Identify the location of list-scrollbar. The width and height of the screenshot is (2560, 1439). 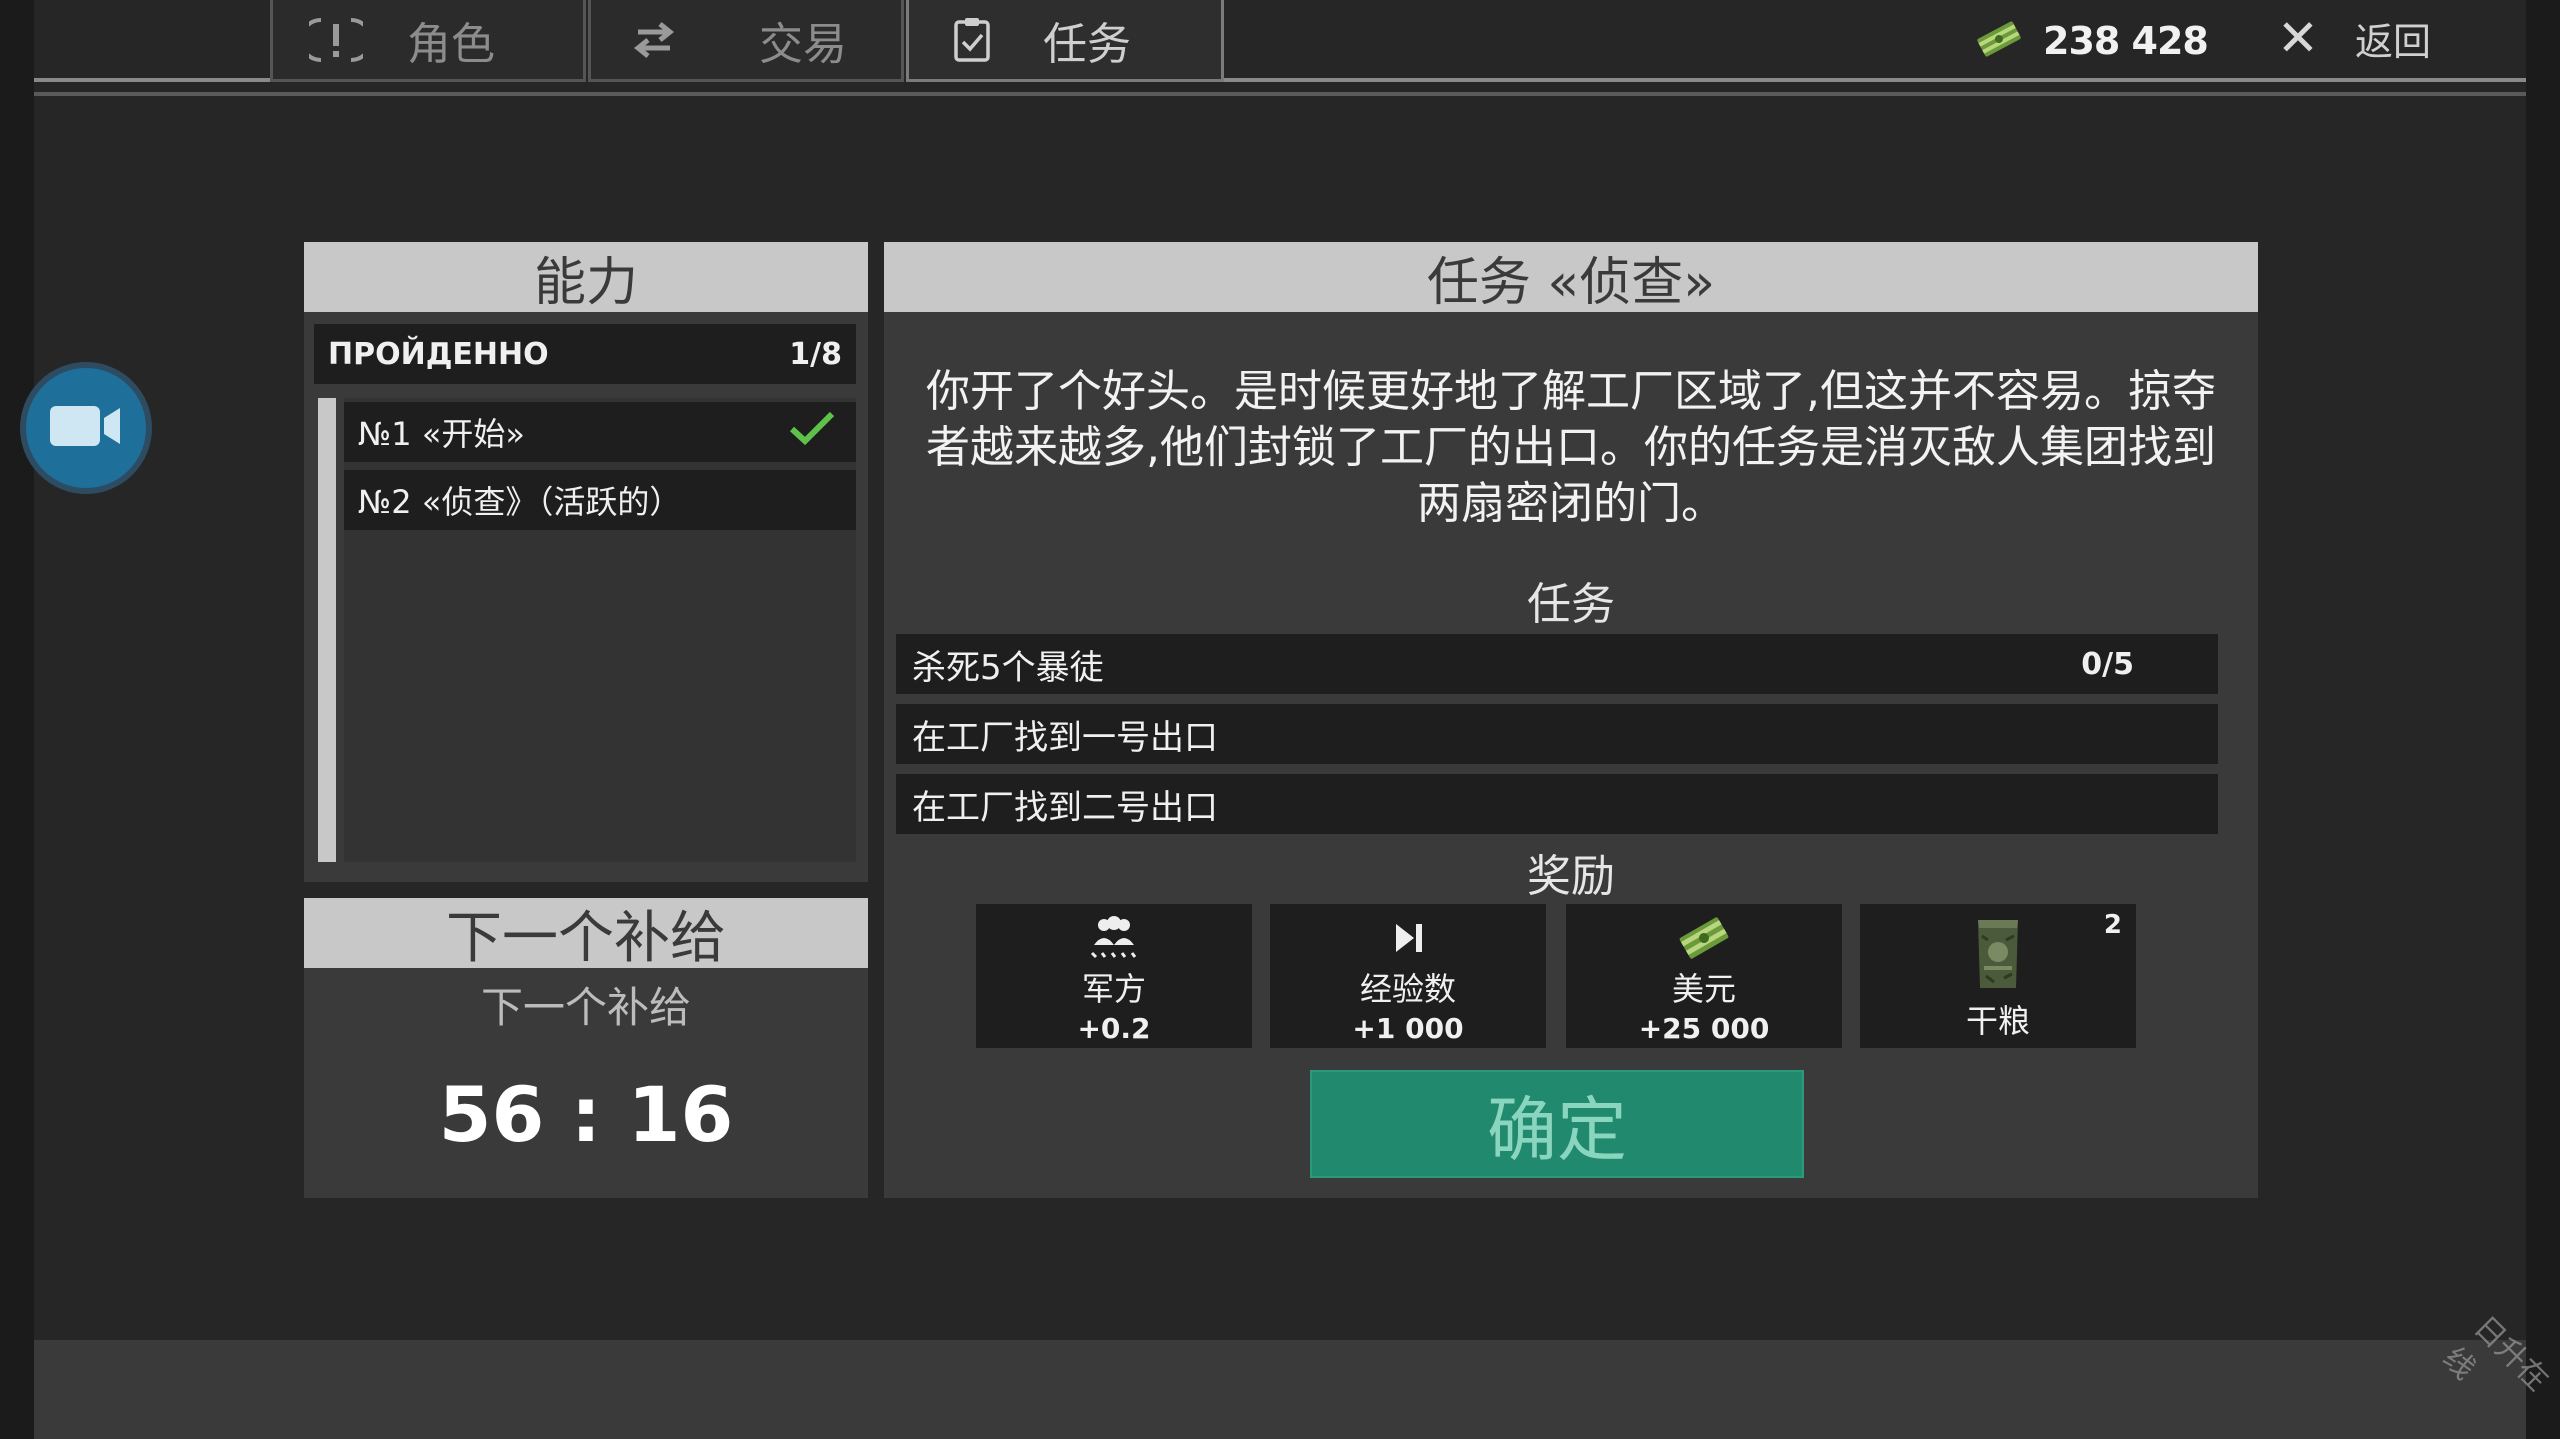
(327, 630).